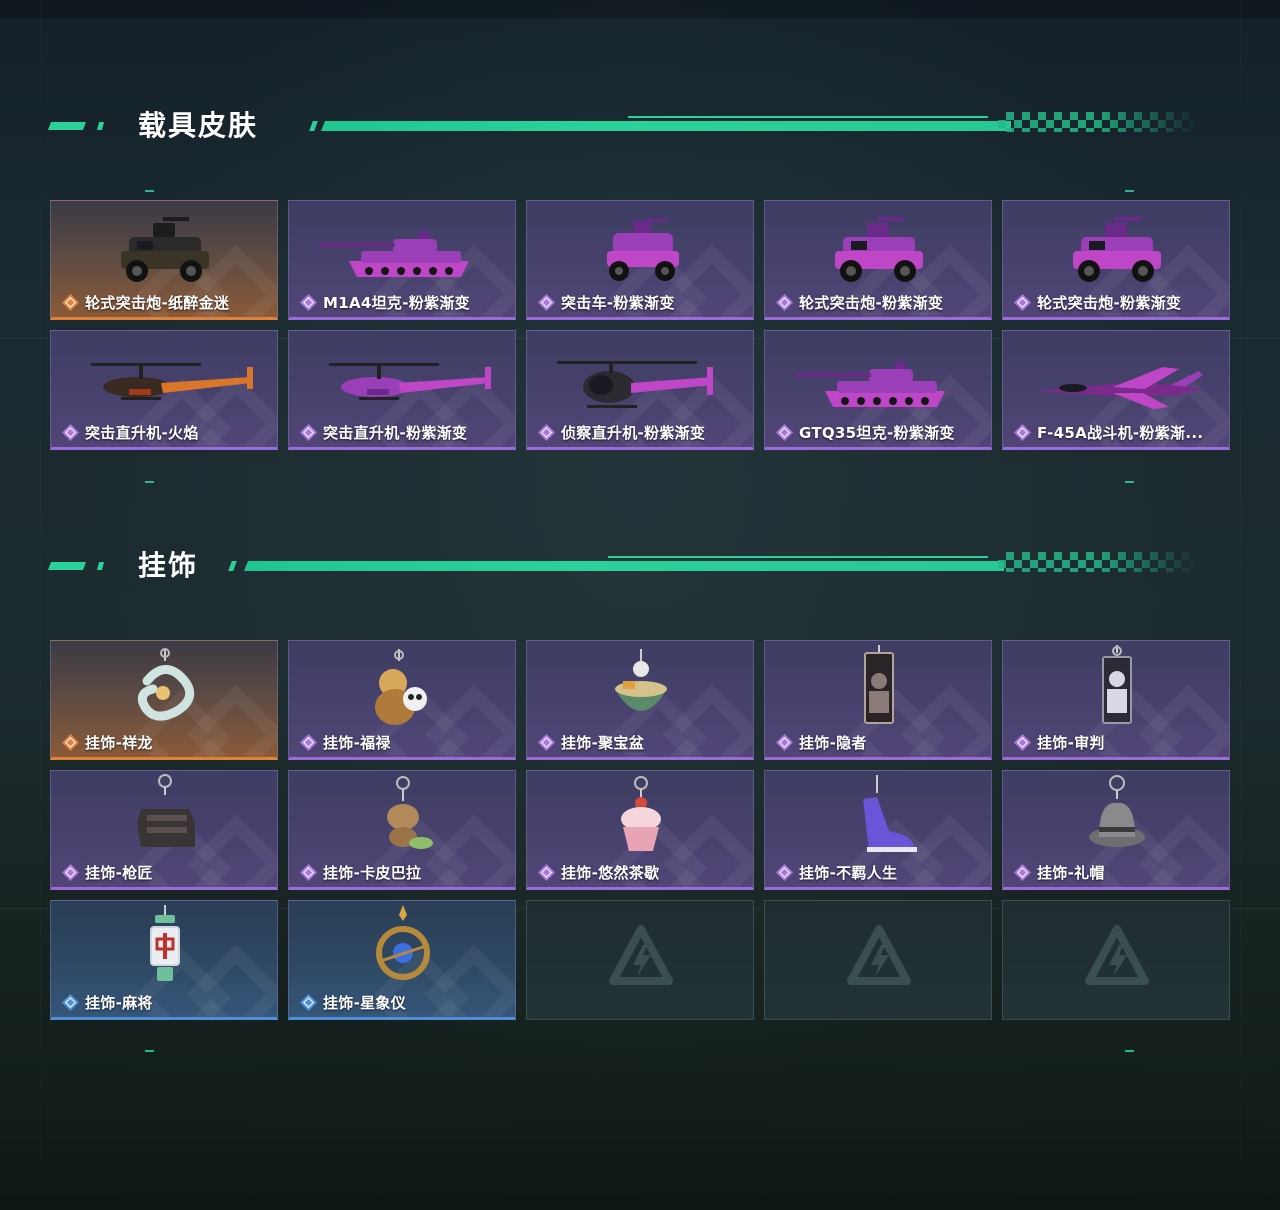 The image size is (1280, 1210). I want to click on item-name: GTQ35坦克-粉紫渐变, so click(877, 432).